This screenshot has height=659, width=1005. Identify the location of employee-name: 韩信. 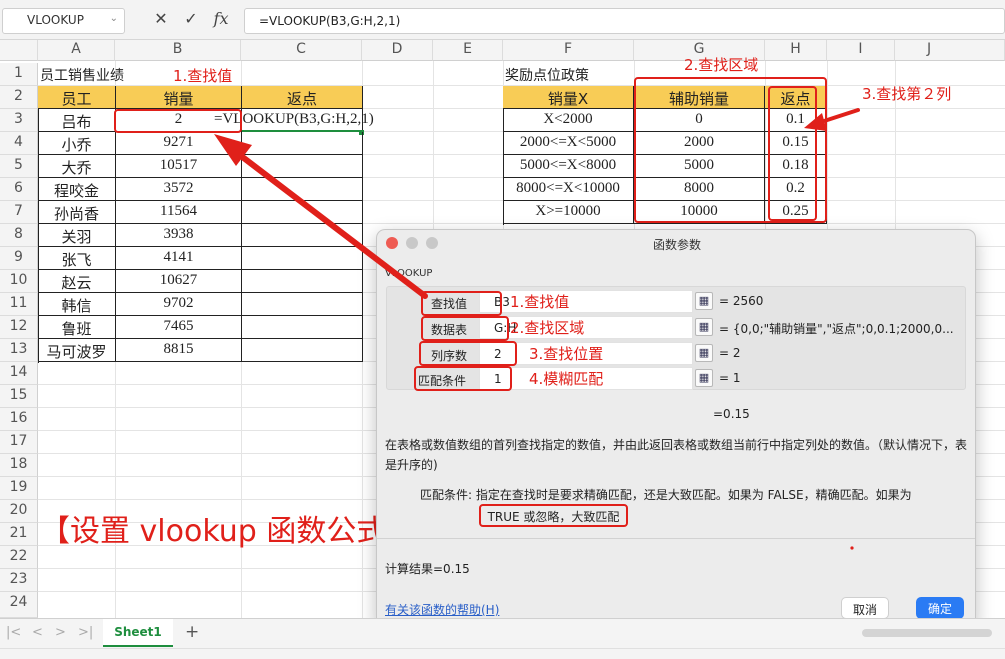
(77, 304).